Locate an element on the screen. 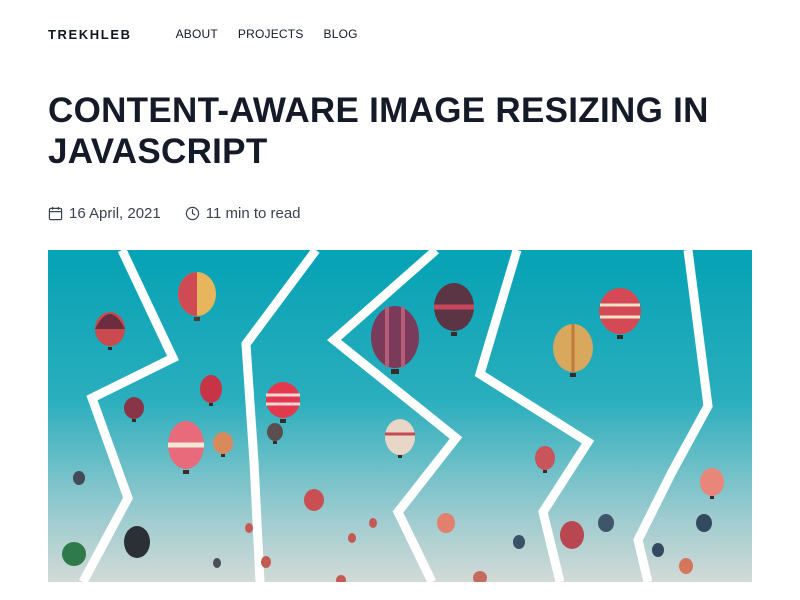 The height and width of the screenshot is (600, 800). main-nav: ABOUT PROJECTS BLOG is located at coordinates (277, 34).